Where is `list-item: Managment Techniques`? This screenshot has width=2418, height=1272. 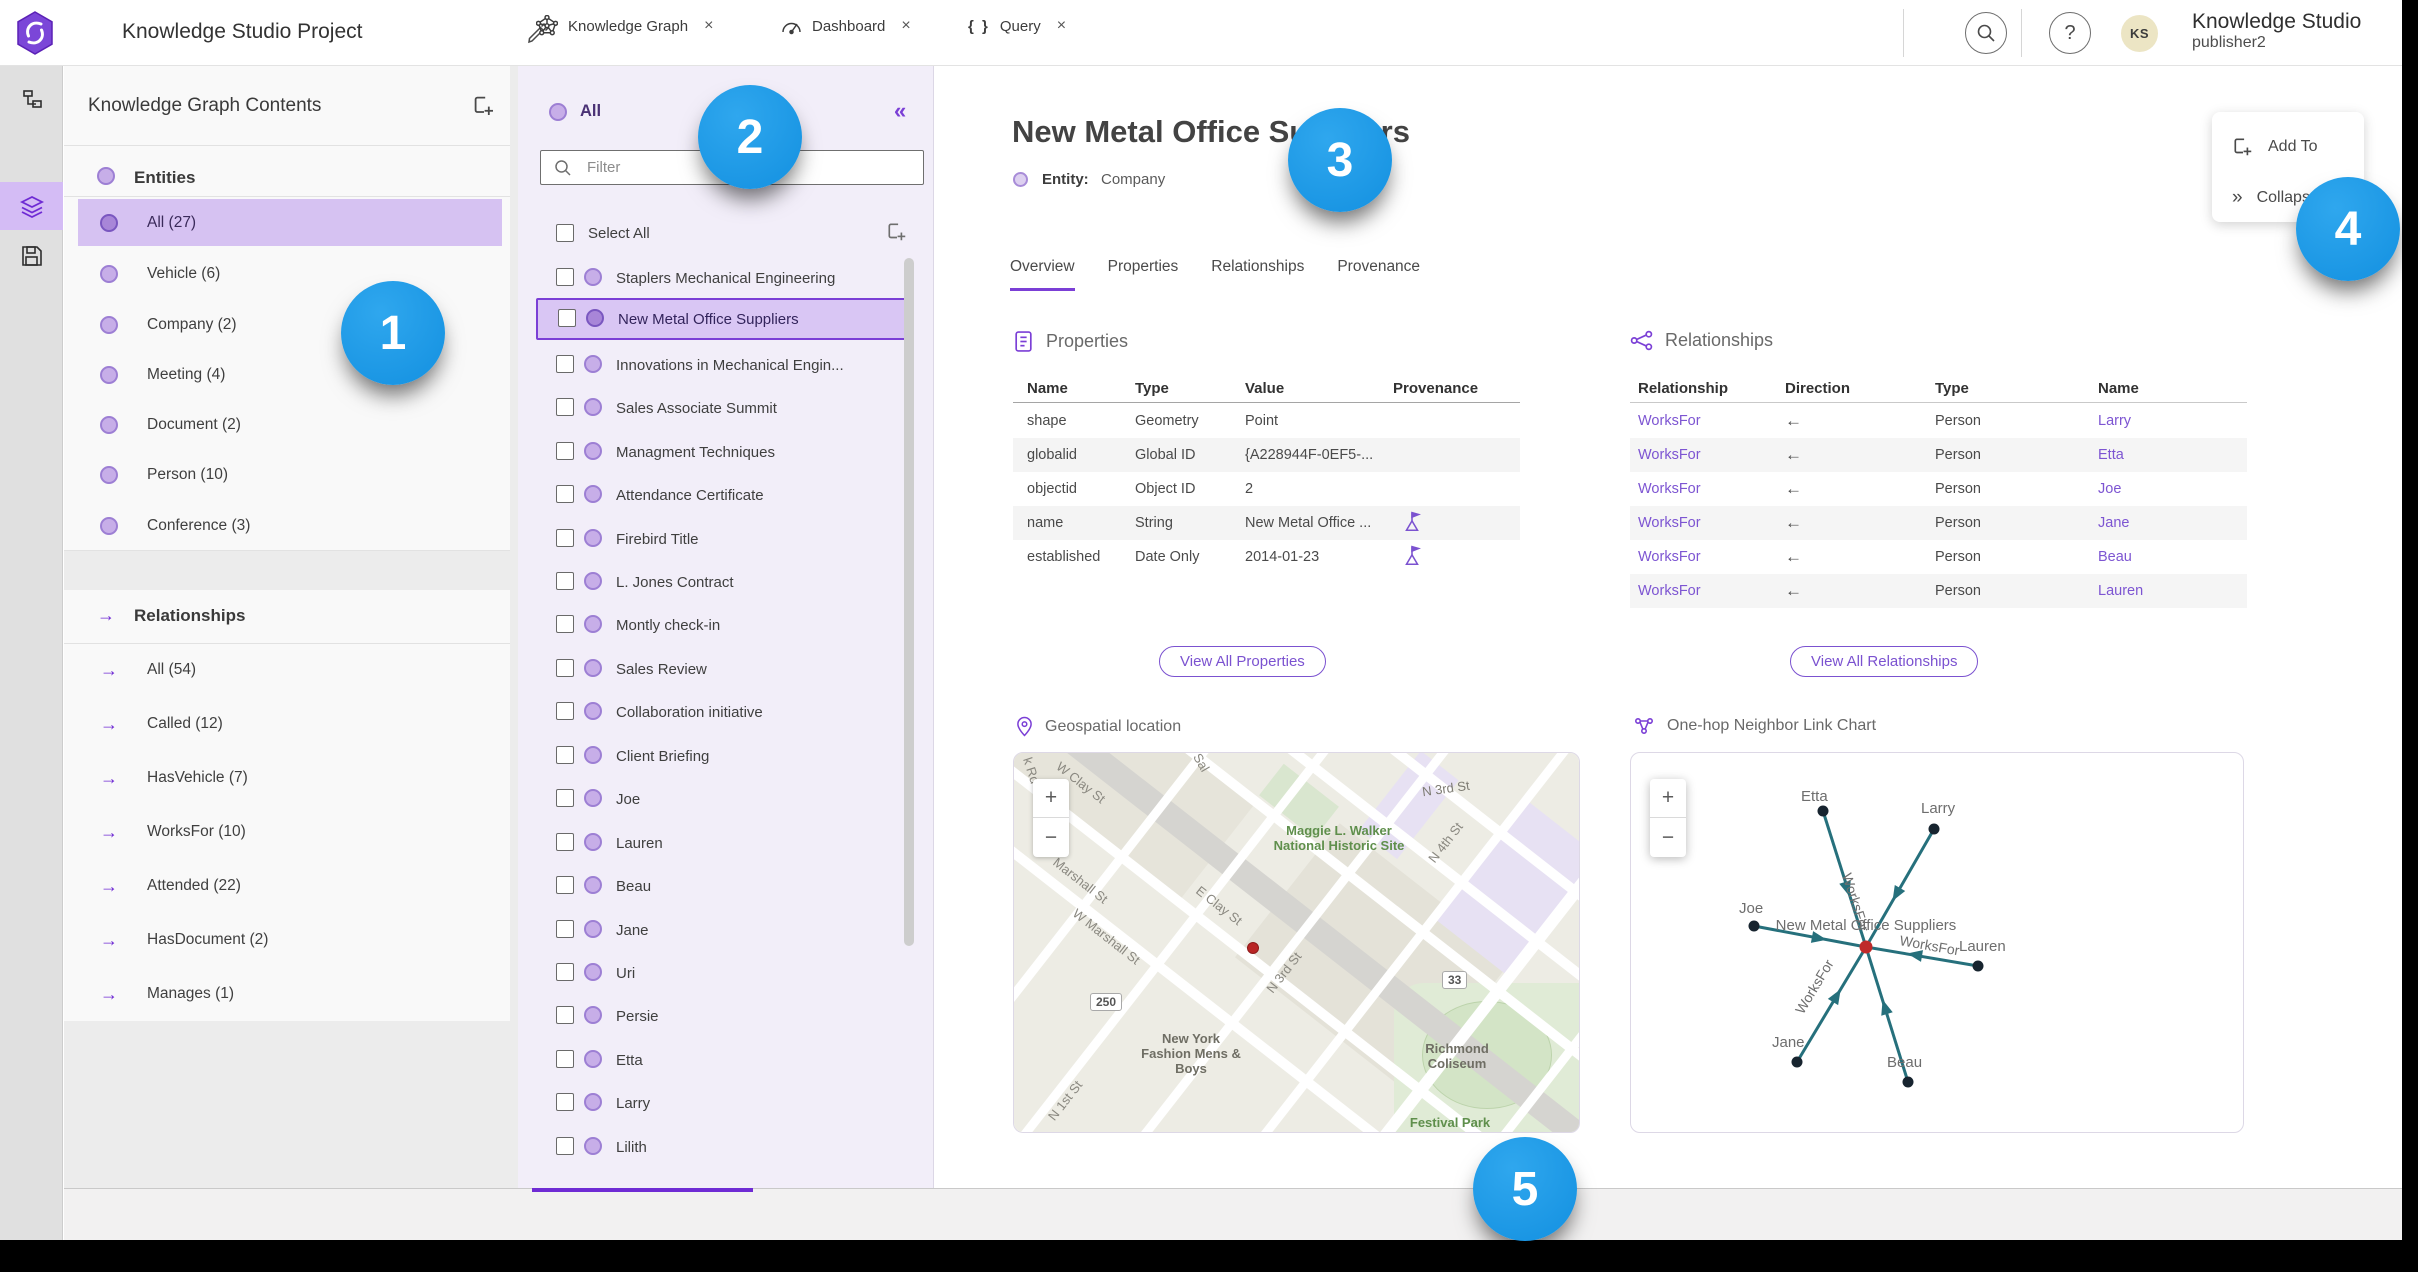
list-item: Managment Techniques is located at coordinates (723, 452).